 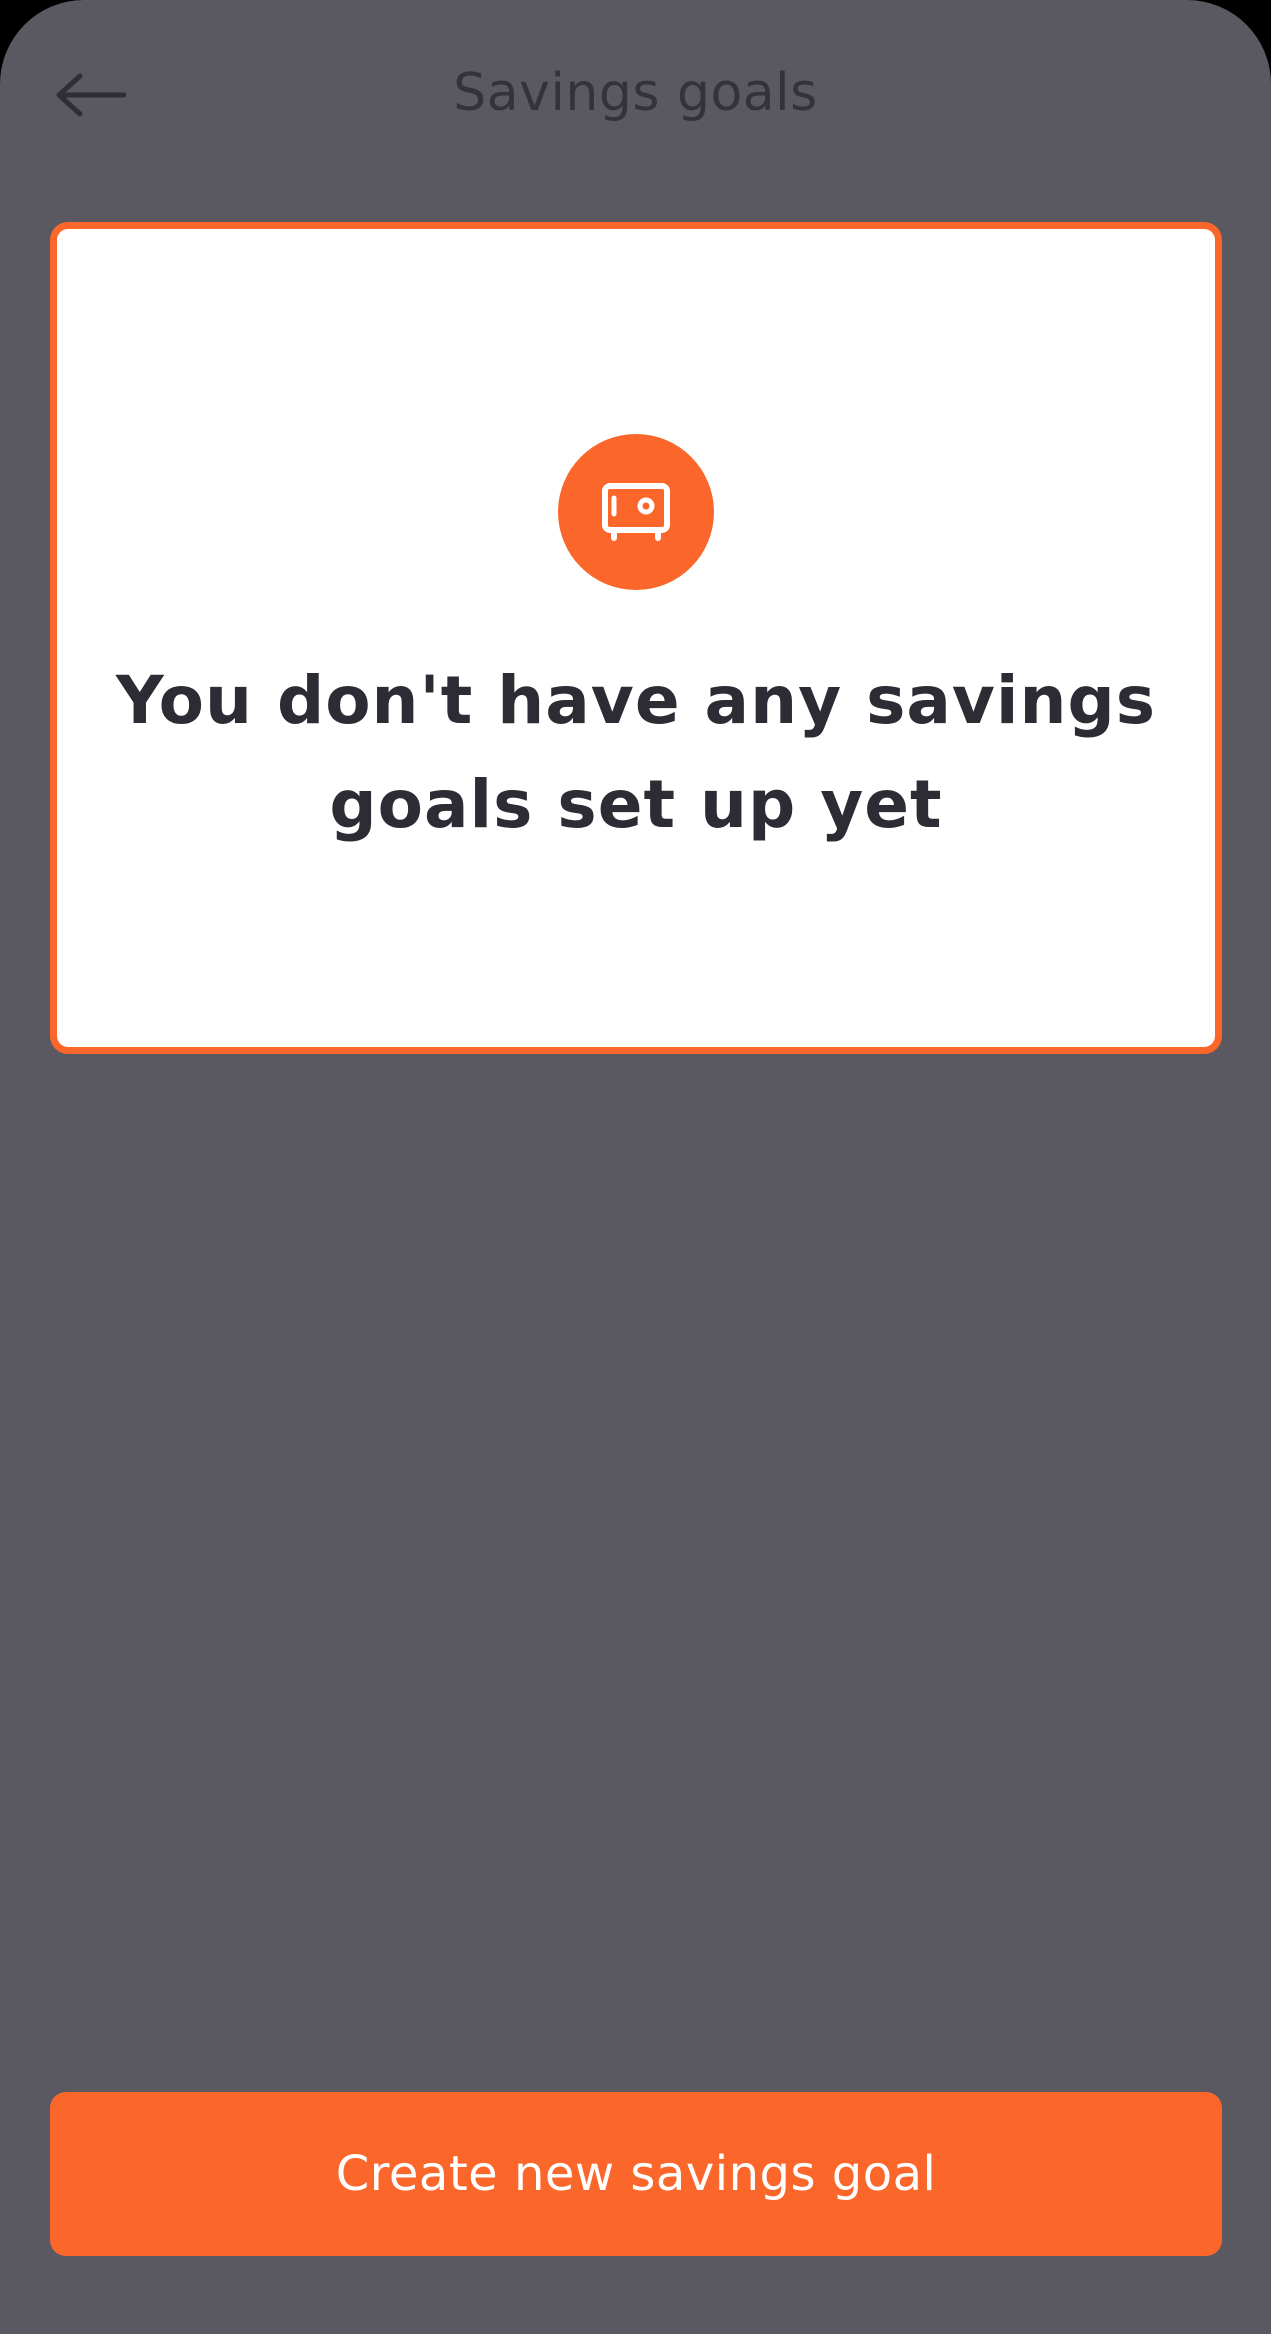 I want to click on create-savings-goal-label: Create new savings goal, so click(x=636, y=2174).